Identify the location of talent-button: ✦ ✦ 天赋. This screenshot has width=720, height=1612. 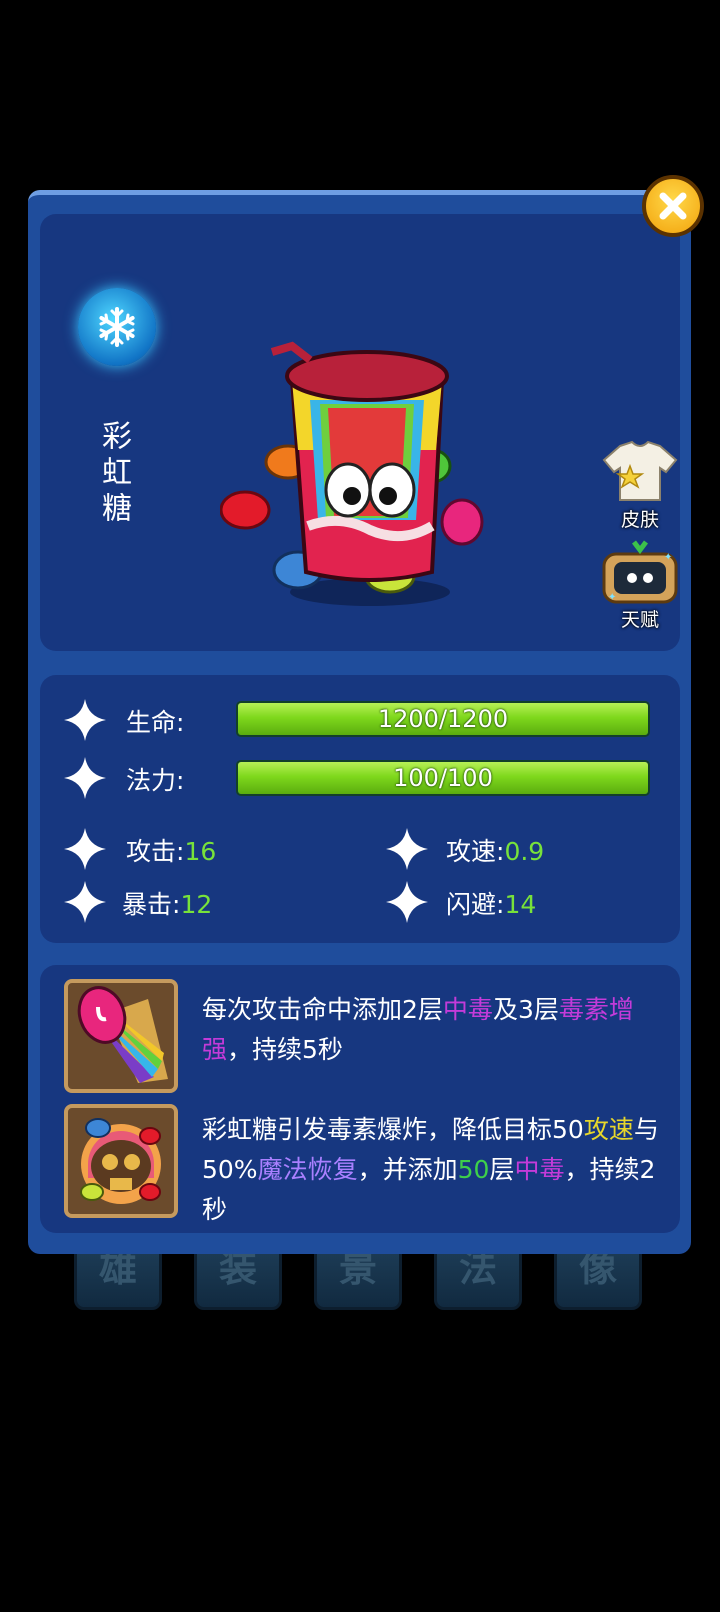
(640, 586).